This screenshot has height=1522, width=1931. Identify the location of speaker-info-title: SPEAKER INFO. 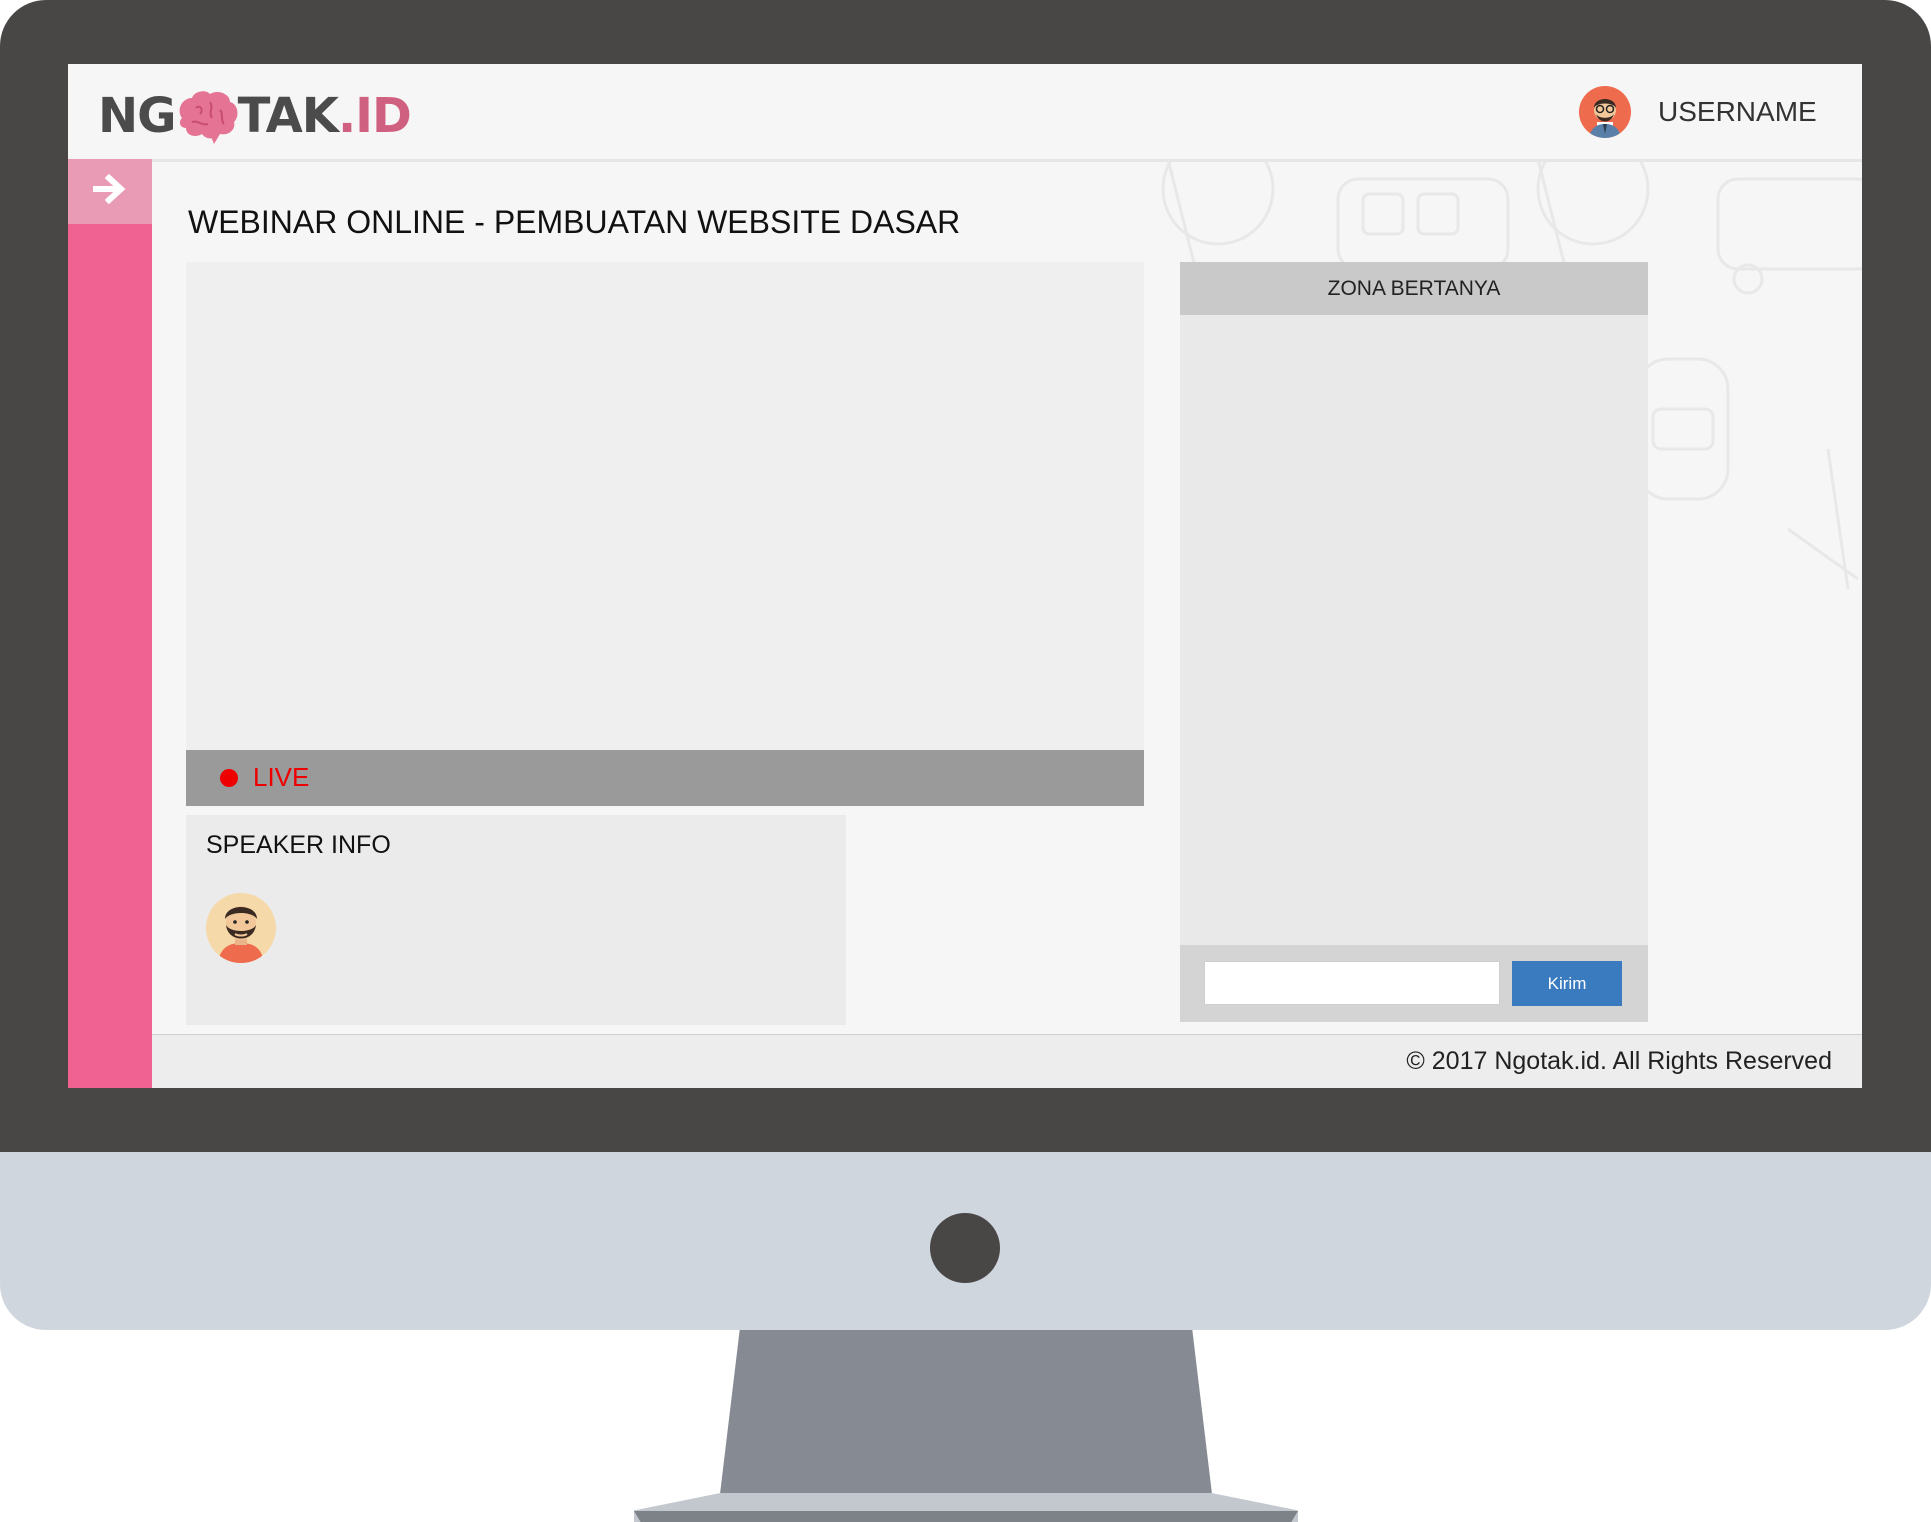
(298, 845).